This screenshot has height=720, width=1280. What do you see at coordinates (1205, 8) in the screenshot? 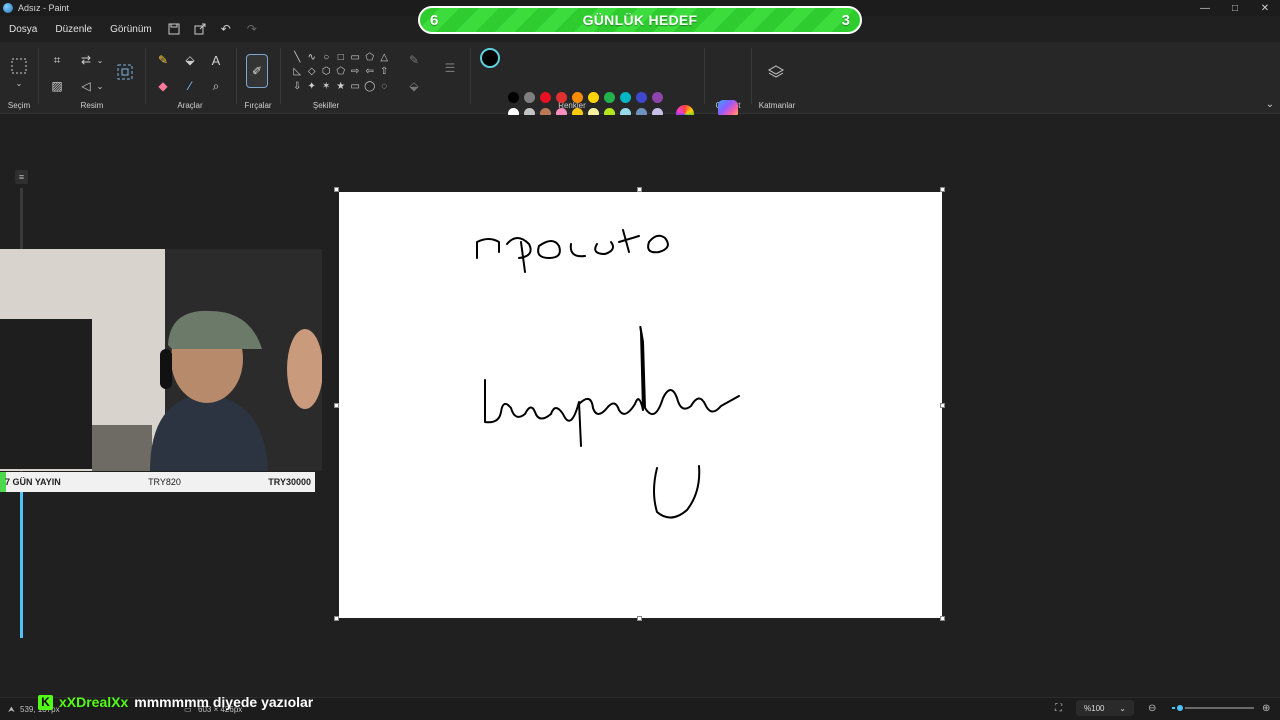
I see `minimize-button: —` at bounding box center [1205, 8].